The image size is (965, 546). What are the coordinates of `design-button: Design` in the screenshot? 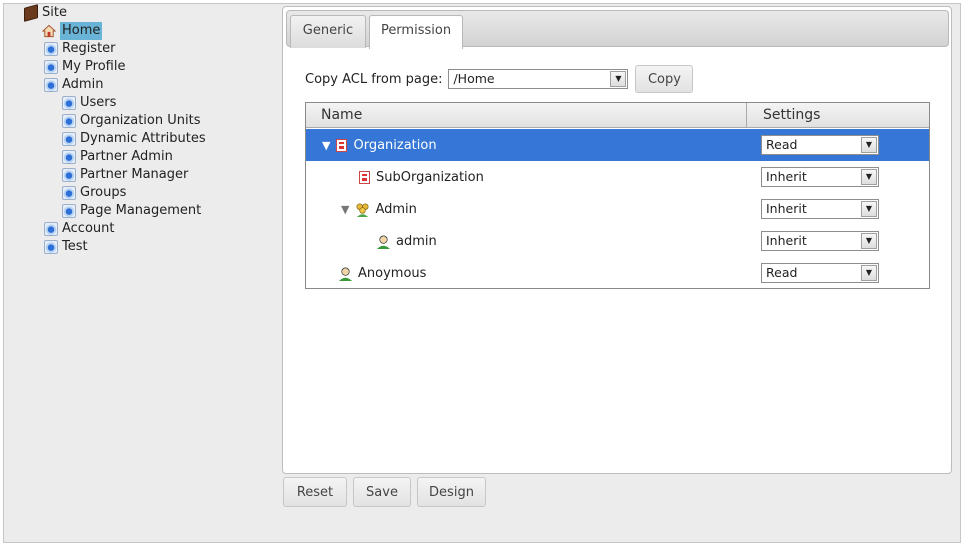 It's located at (451, 492).